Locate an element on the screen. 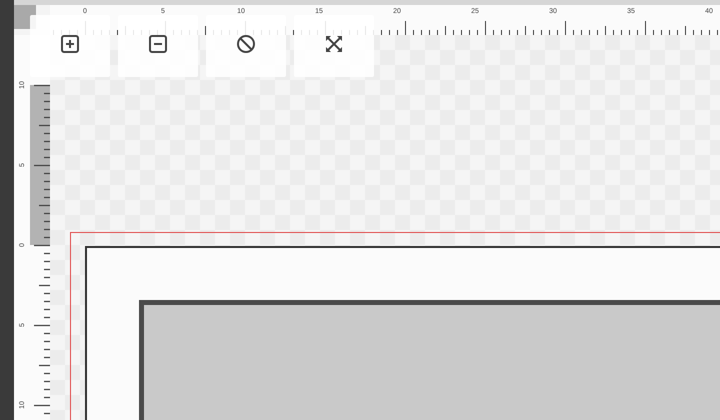  zoom-in-button is located at coordinates (70, 46).